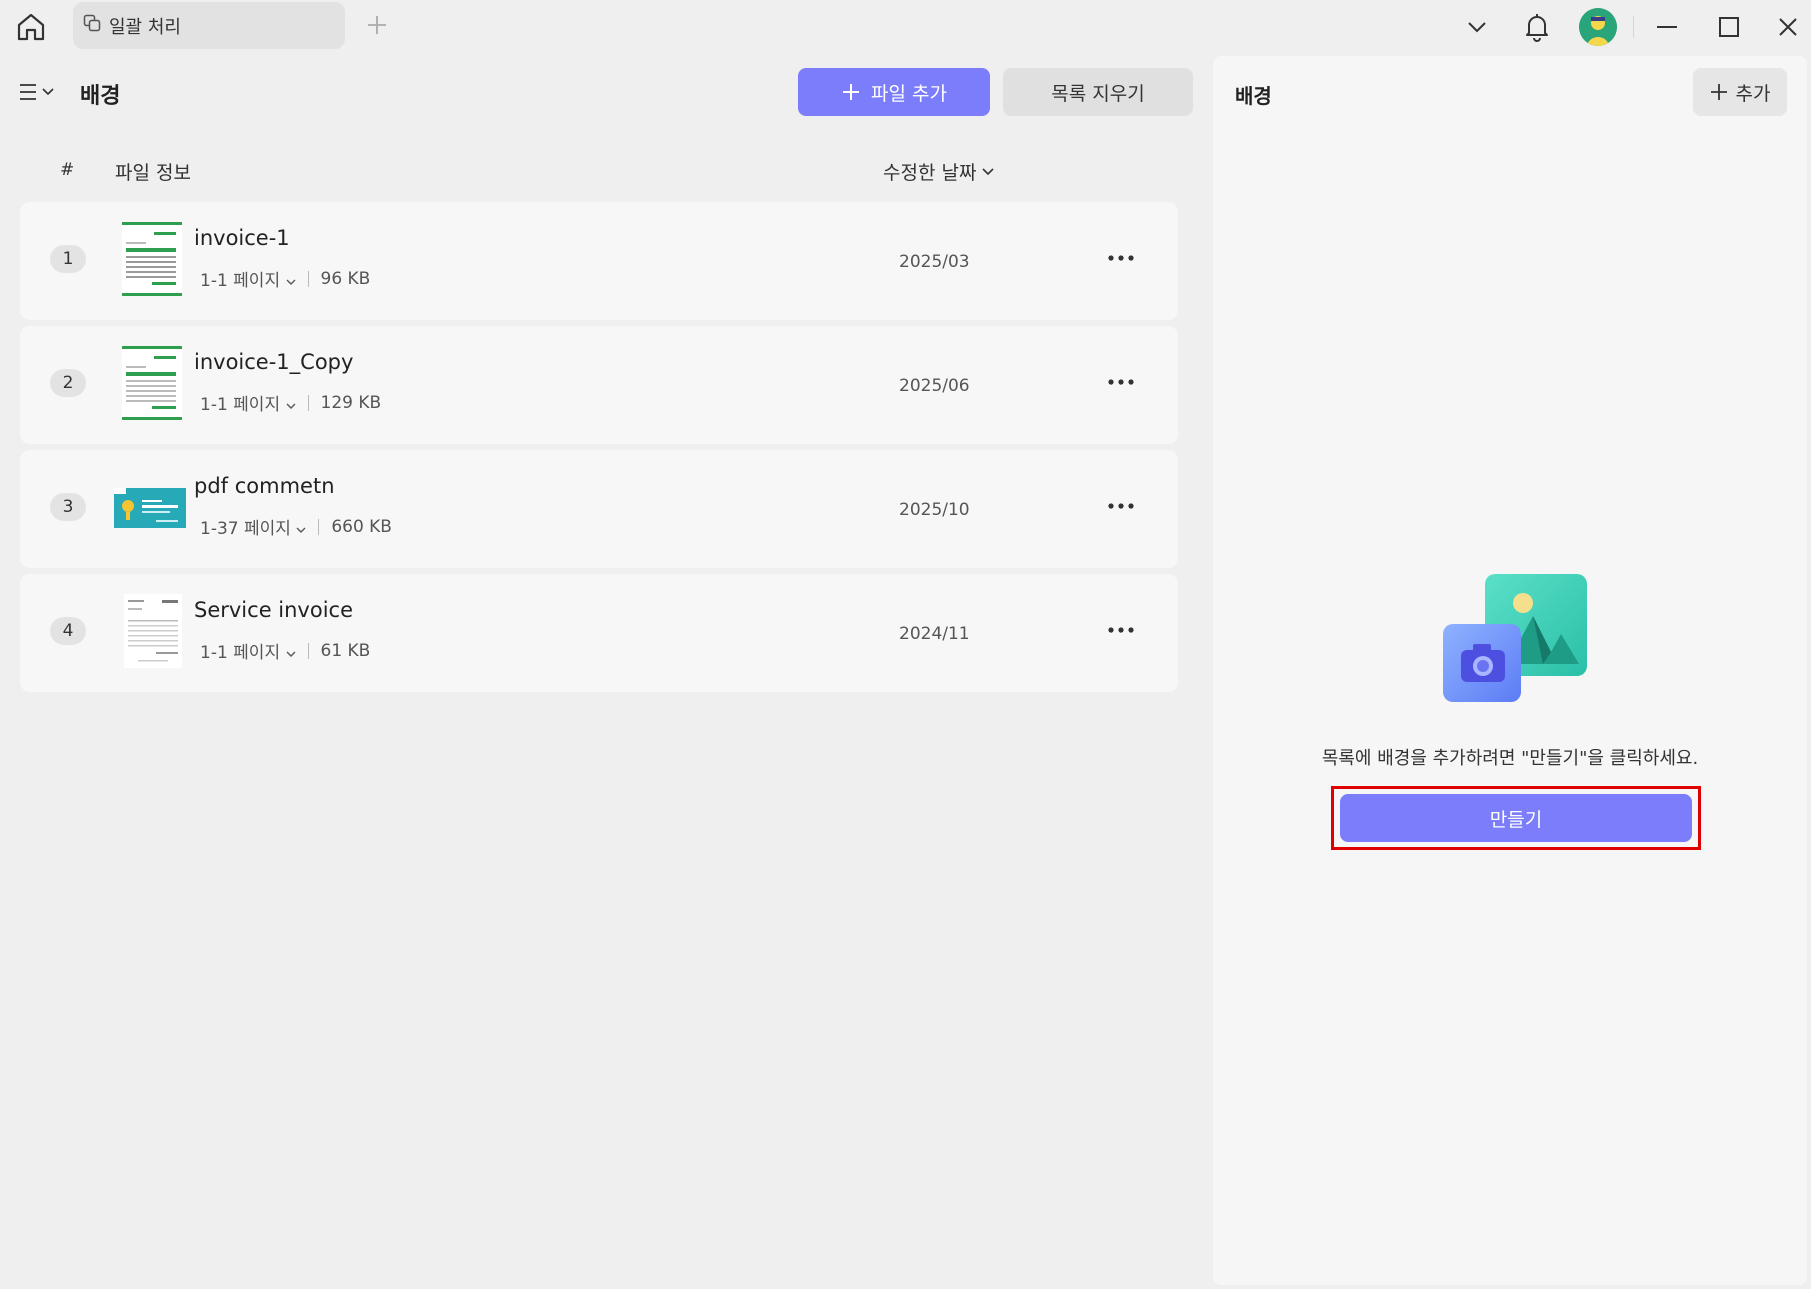  Describe the element at coordinates (153, 173) in the screenshot. I see `column-header-file-info: 파일 정보` at that location.